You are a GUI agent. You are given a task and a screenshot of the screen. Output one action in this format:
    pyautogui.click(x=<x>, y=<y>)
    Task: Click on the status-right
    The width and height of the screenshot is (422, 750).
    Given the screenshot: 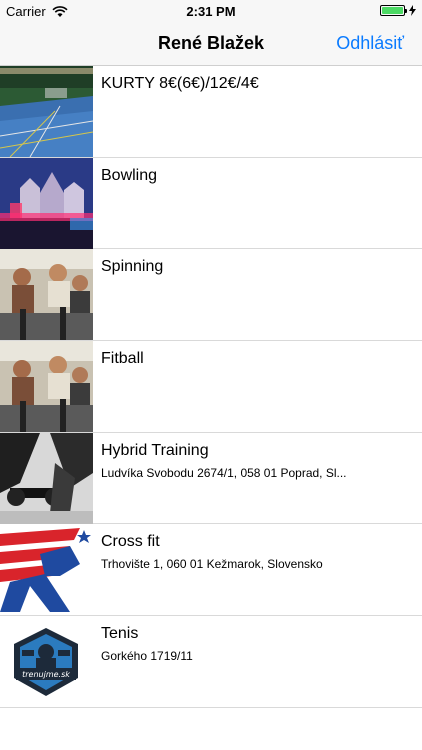 What is the action you would take?
    pyautogui.click(x=398, y=10)
    